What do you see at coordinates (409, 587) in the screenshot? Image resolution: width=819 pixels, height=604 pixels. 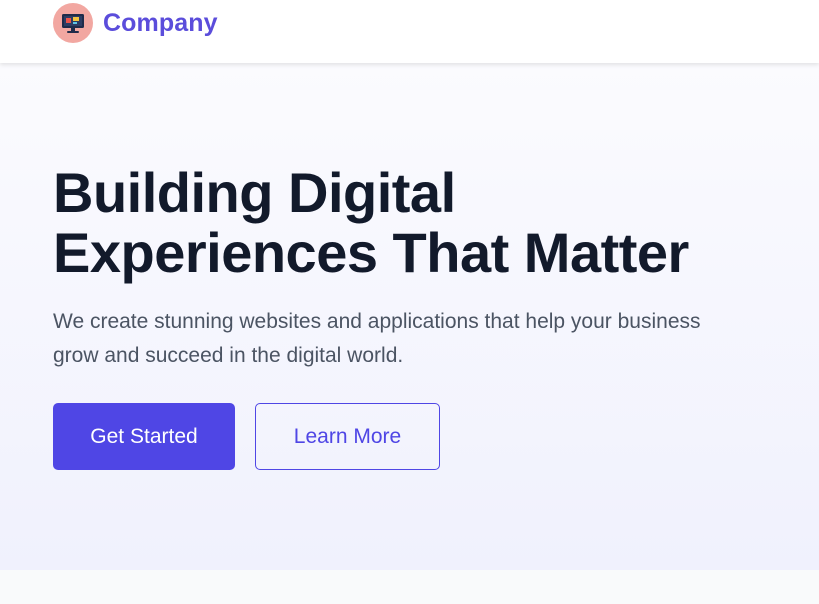 I see `next-section` at bounding box center [409, 587].